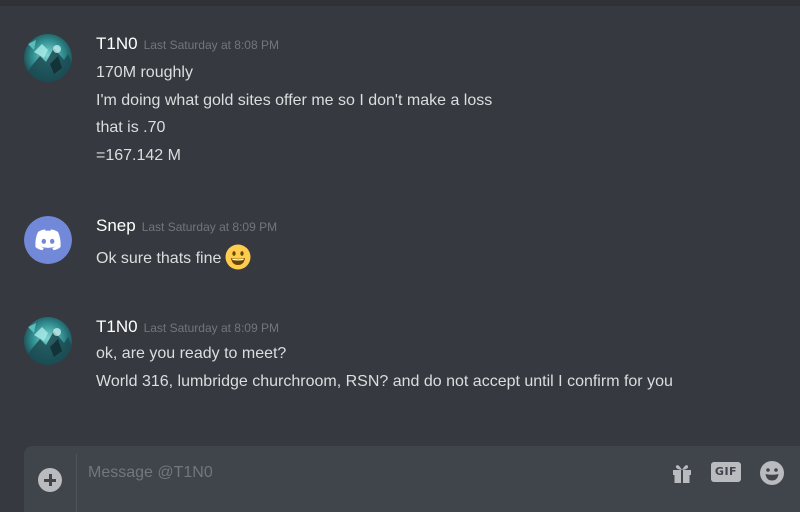  I want to click on discord-logo-icon, so click(48, 240).